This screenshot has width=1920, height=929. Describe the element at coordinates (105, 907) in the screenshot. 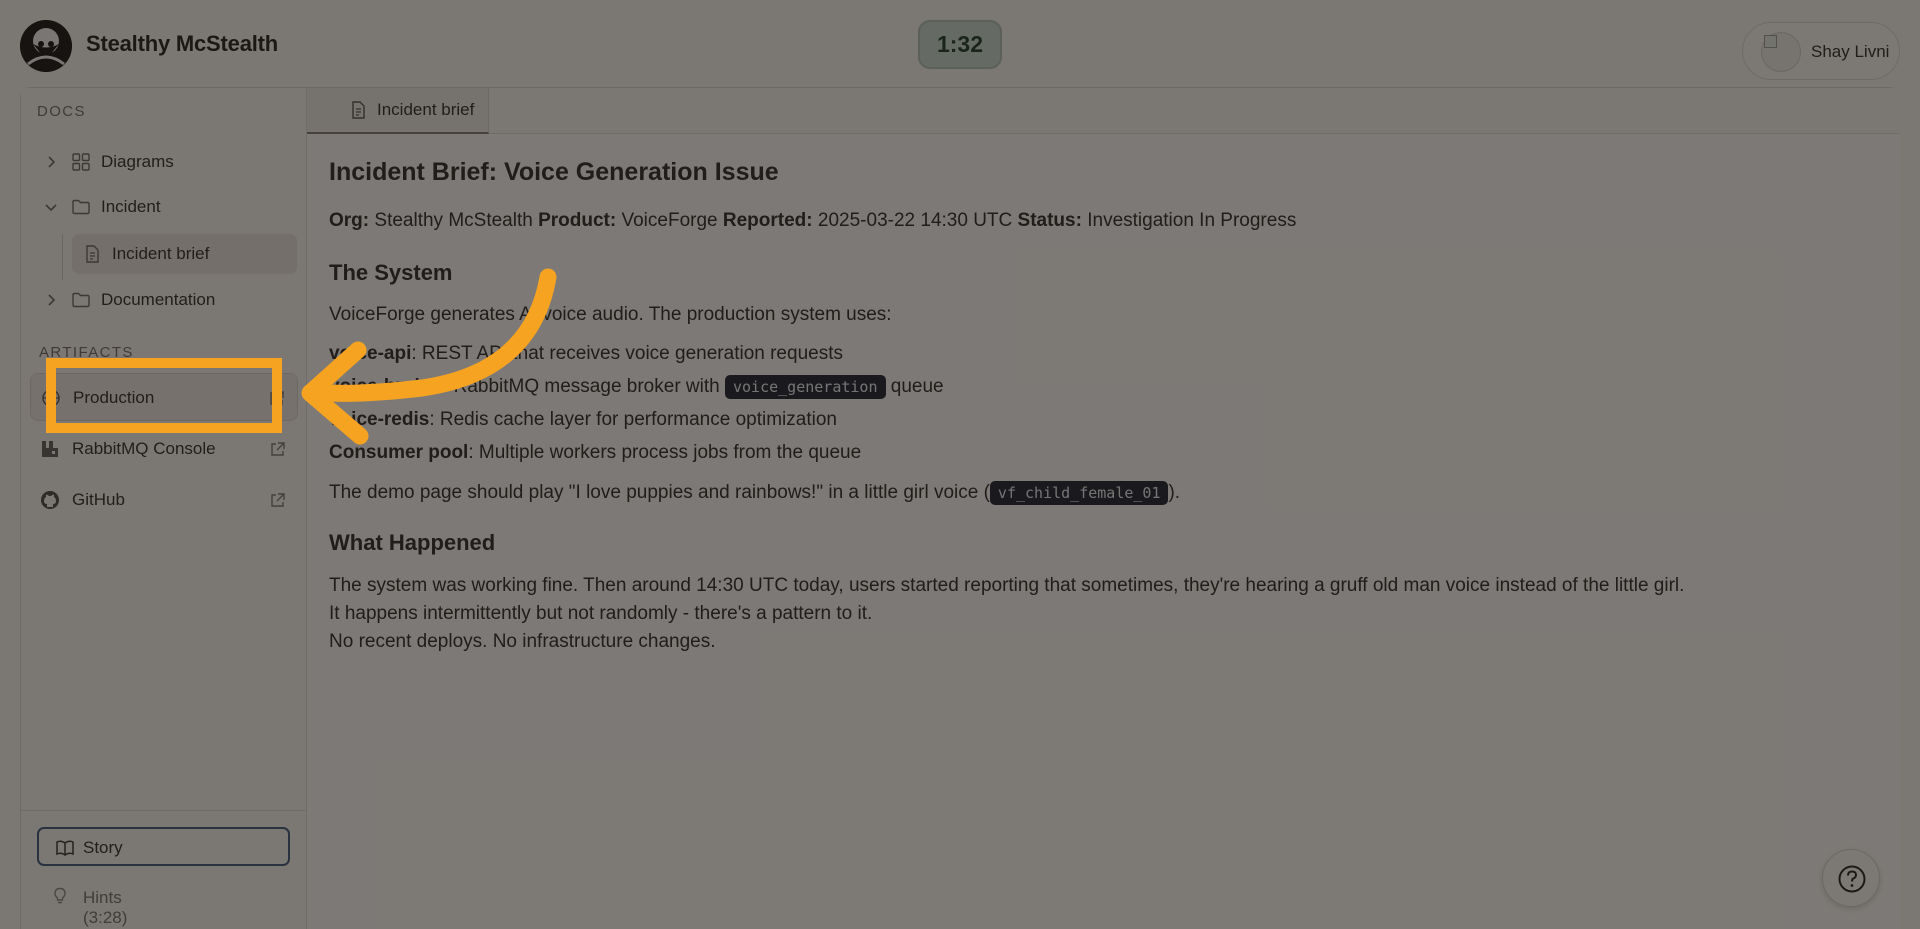

I see `hints-label: Hints (3:28)` at that location.